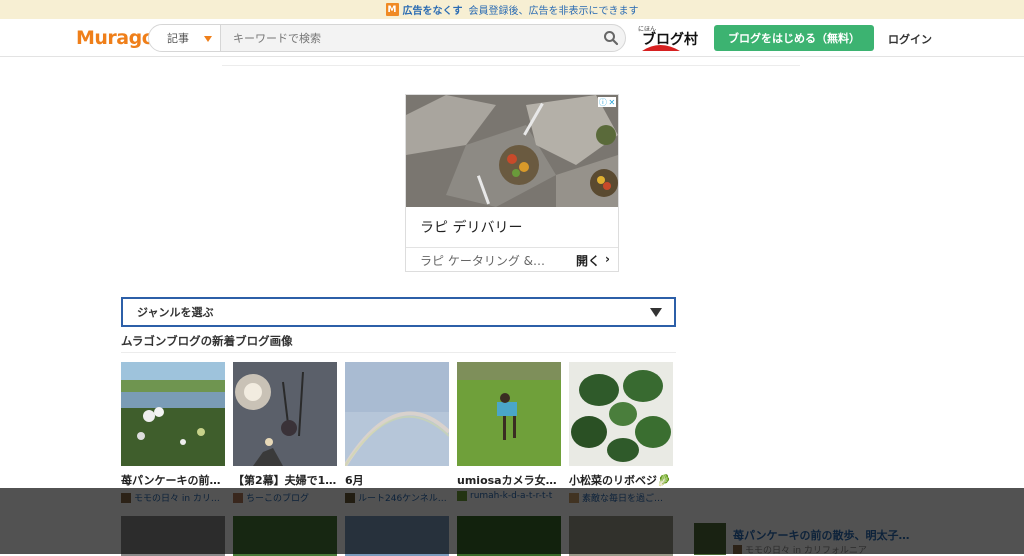 This screenshot has height=556, width=1024. I want to click on dropdown-arrow-icon, so click(656, 312).